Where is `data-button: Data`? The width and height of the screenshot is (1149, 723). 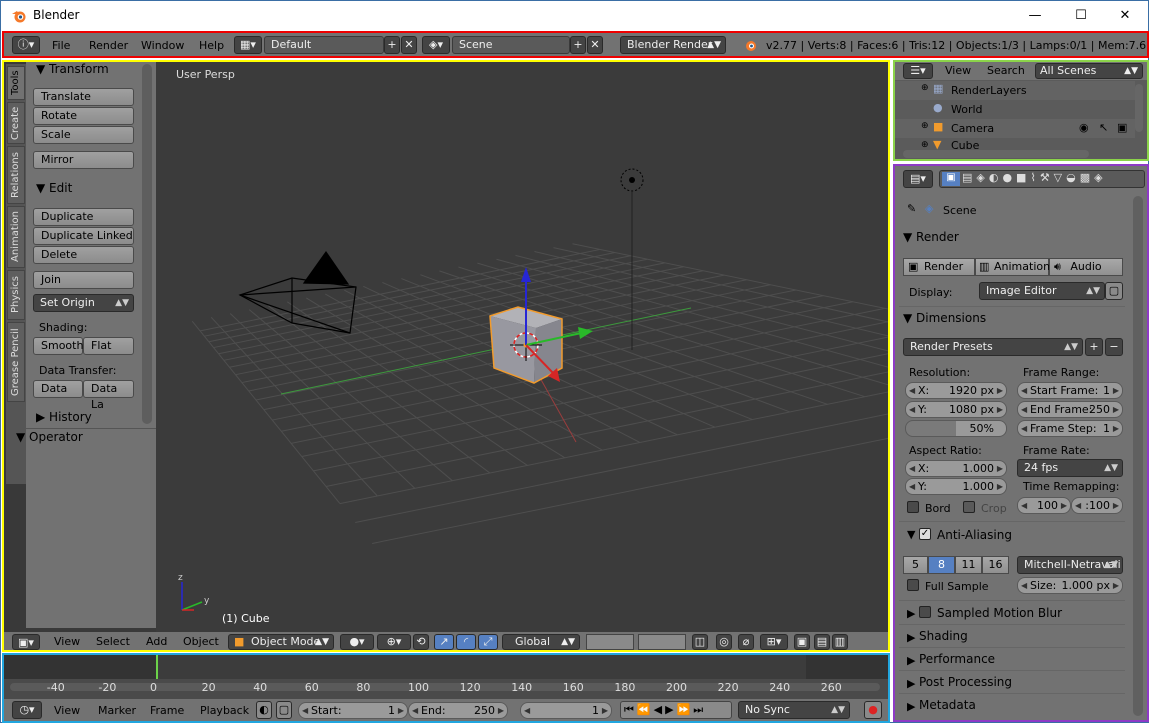
data-button: Data is located at coordinates (58, 389).